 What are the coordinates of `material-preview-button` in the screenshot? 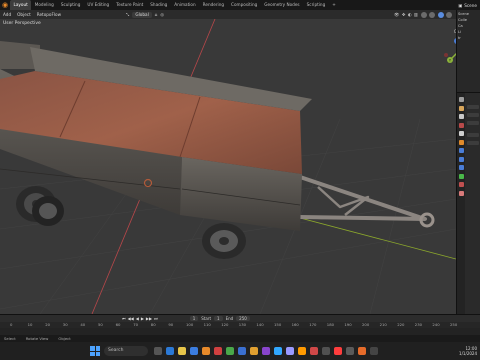 It's located at (440, 14).